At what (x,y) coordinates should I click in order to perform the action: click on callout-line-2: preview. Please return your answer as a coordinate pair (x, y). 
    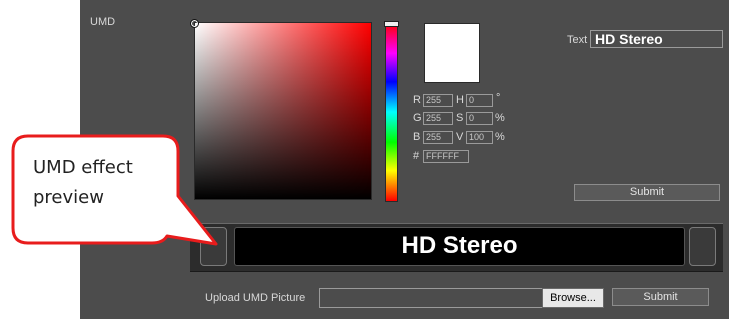
    Looking at the image, I should click on (68, 197).